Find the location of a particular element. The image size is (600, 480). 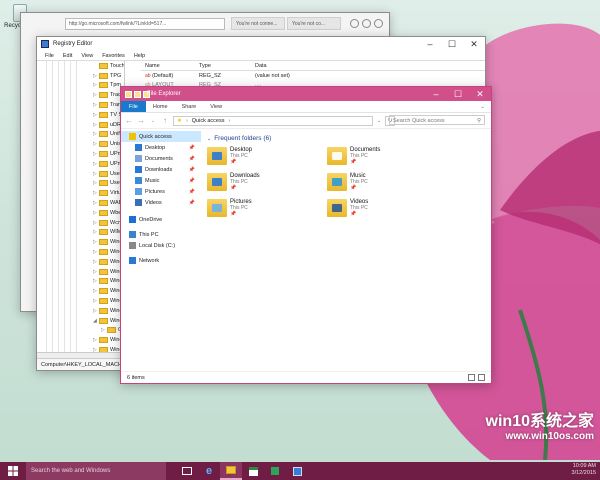

value-row: ab (Default) REG_SZ (value not set) is located at coordinates (313, 75).